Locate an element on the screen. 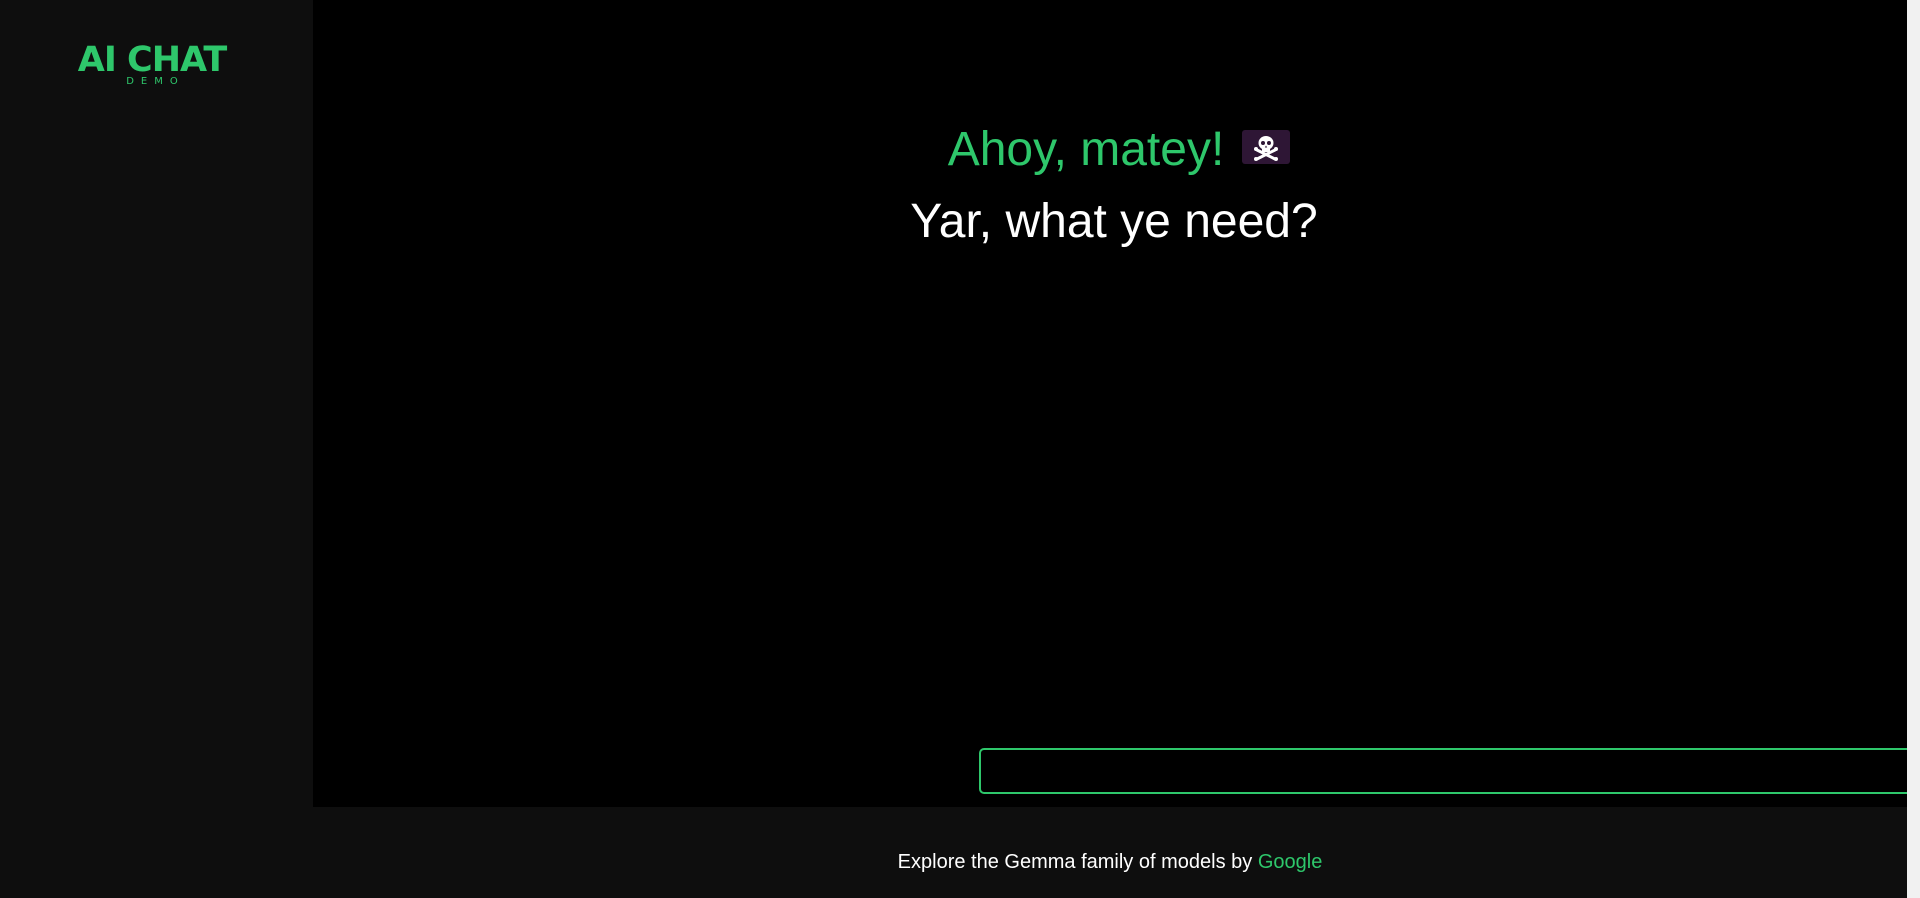 The height and width of the screenshot is (898, 1920). greeting-title: Ahoy, matey! is located at coordinates (1086, 149).